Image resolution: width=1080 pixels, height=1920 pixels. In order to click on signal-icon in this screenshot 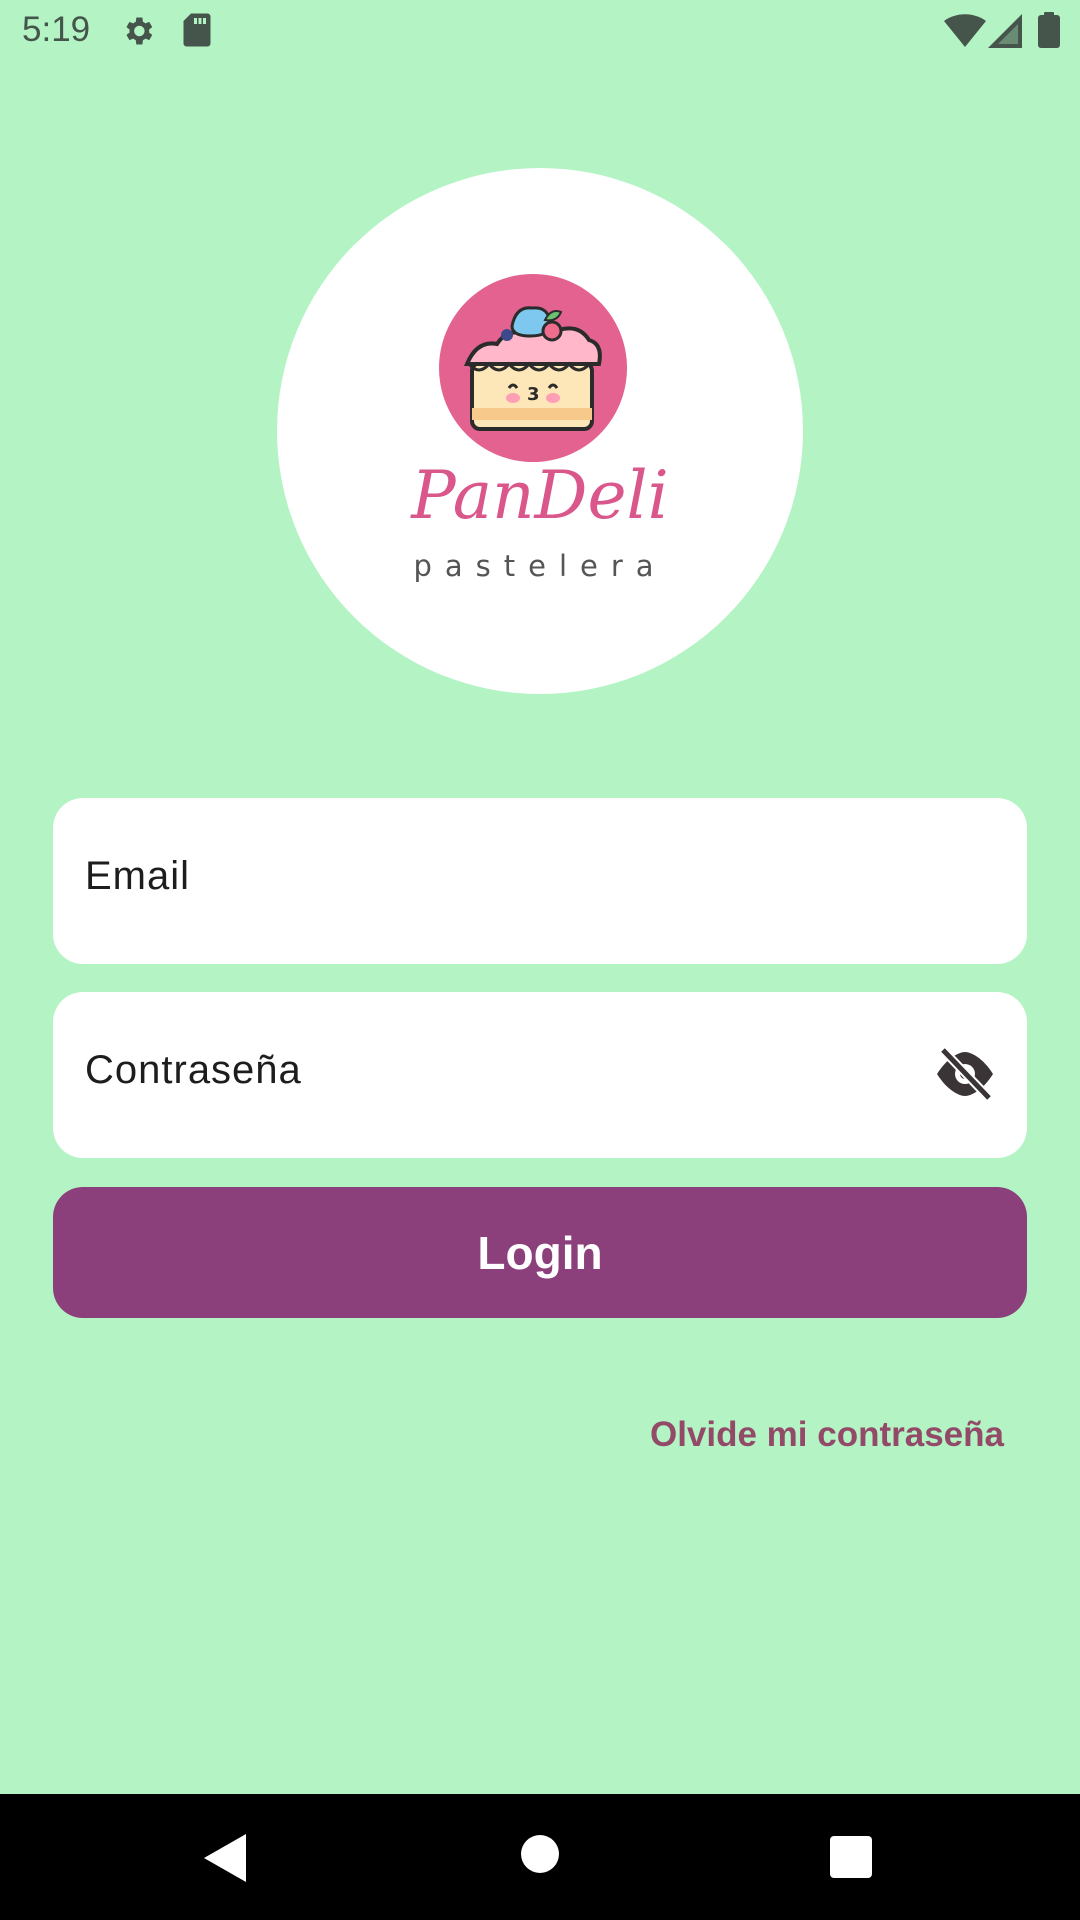, I will do `click(1005, 31)`.